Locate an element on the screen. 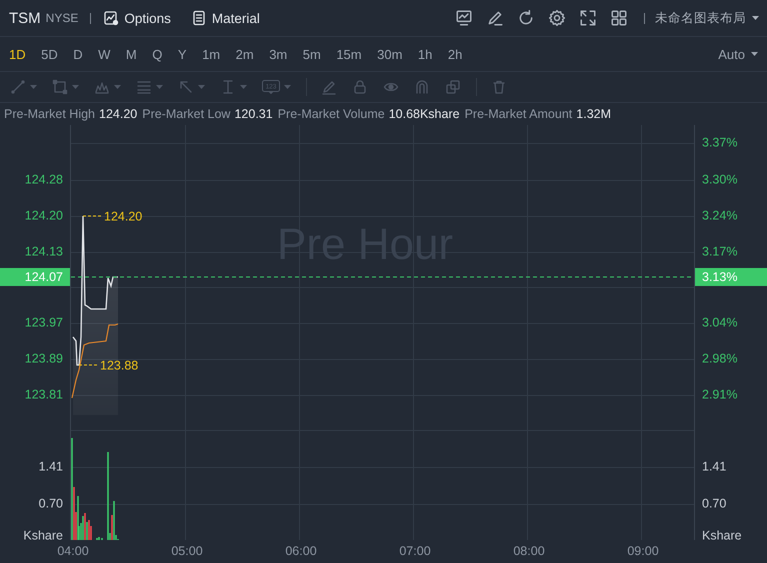  horizontal-lines-icon is located at coordinates (144, 87).